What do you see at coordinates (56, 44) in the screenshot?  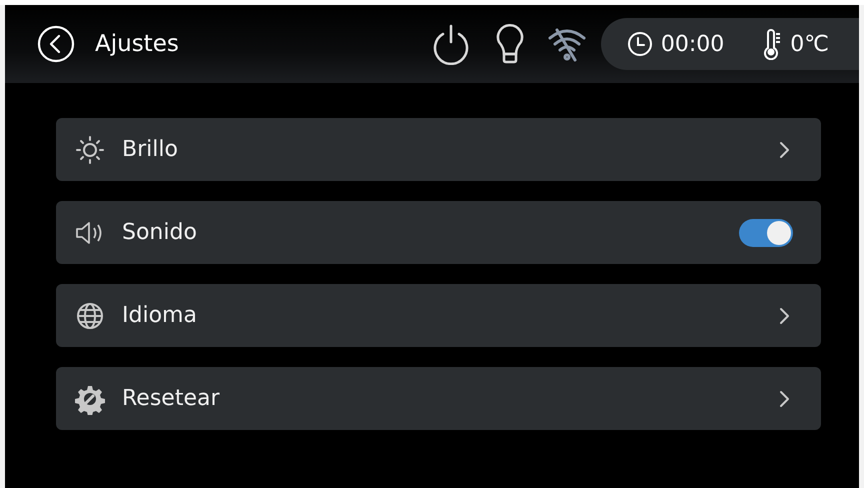 I see `back-button` at bounding box center [56, 44].